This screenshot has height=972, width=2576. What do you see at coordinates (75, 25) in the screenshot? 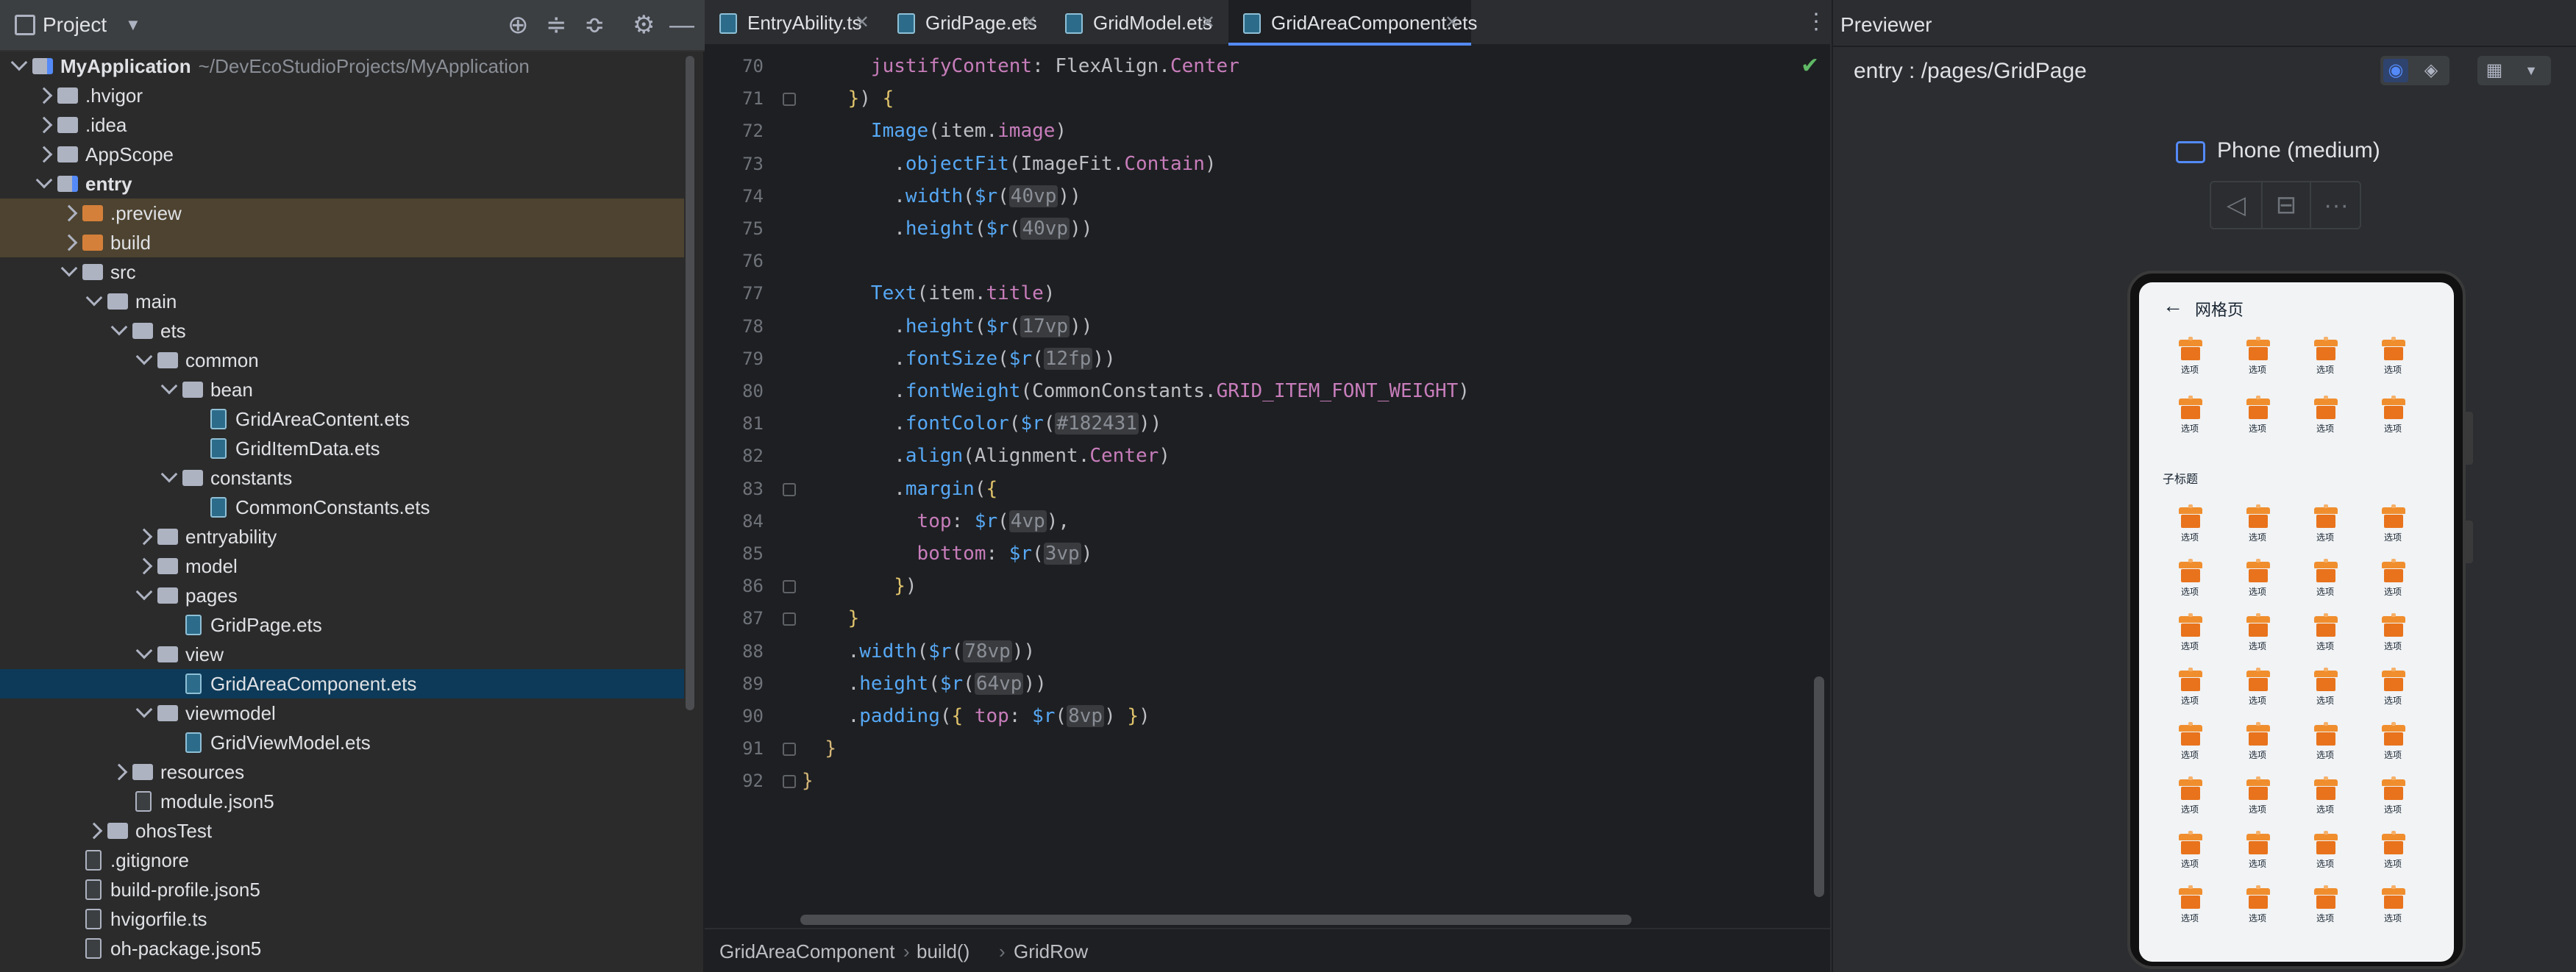
I see `project-title: Project` at bounding box center [75, 25].